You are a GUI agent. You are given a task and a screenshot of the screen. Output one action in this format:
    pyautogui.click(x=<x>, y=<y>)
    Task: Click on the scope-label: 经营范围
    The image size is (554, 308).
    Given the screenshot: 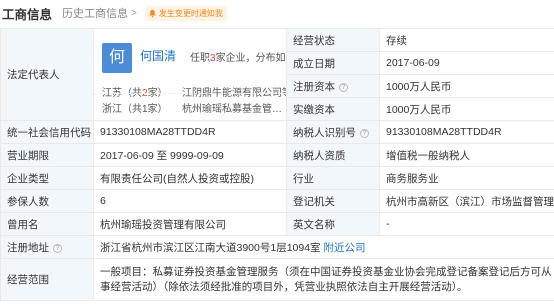 What is the action you would take?
    pyautogui.click(x=47, y=279)
    